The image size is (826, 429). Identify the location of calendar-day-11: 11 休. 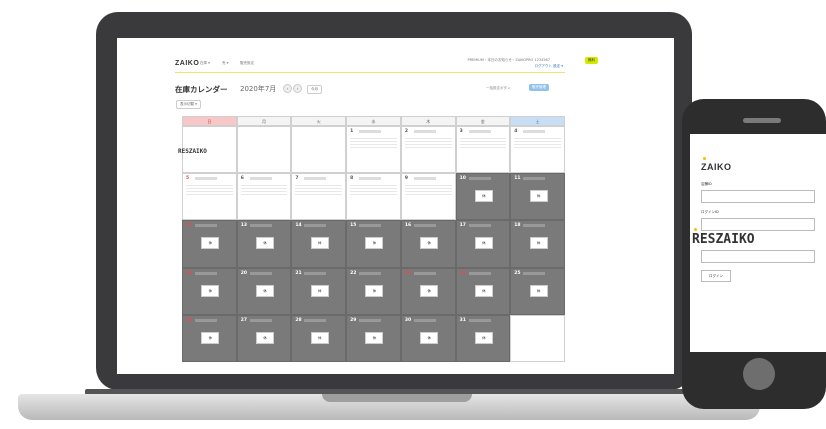
(537, 197).